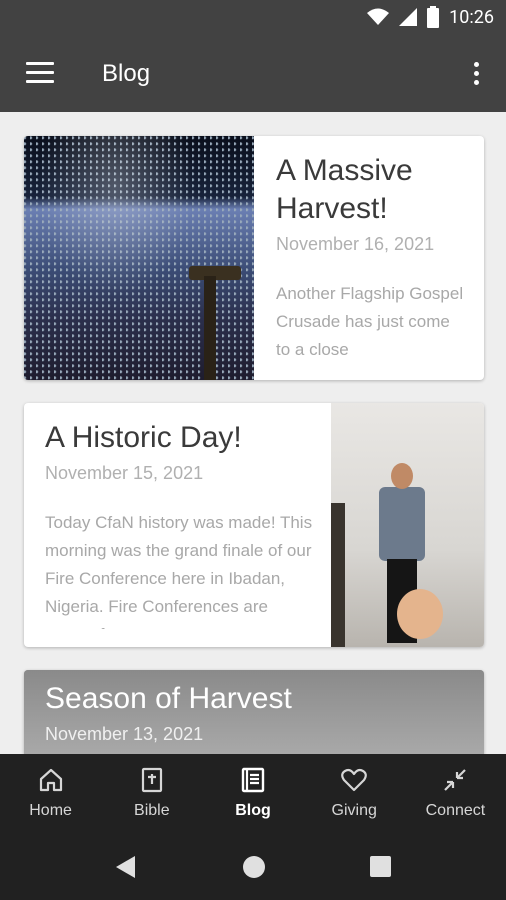 This screenshot has width=506, height=900. Describe the element at coordinates (476, 75) in the screenshot. I see `more-vert-icon` at that location.